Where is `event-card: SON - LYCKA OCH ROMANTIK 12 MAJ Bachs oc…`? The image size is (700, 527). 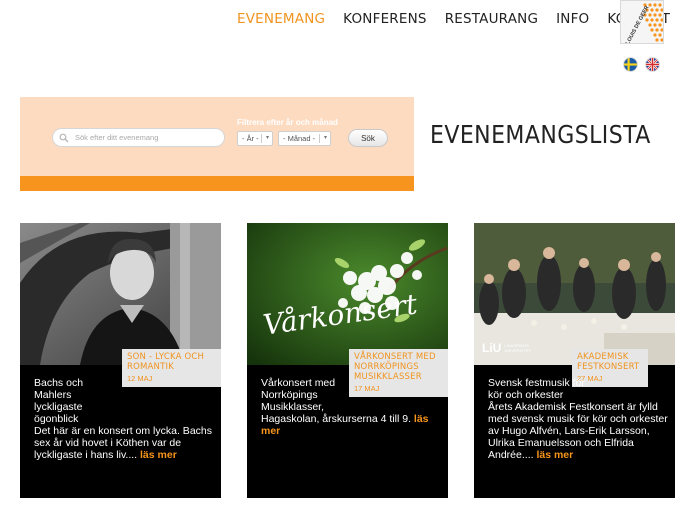
event-card: SON - LYCKA OCH ROMANTIK 12 MAJ Bachs oc… is located at coordinates (120, 360).